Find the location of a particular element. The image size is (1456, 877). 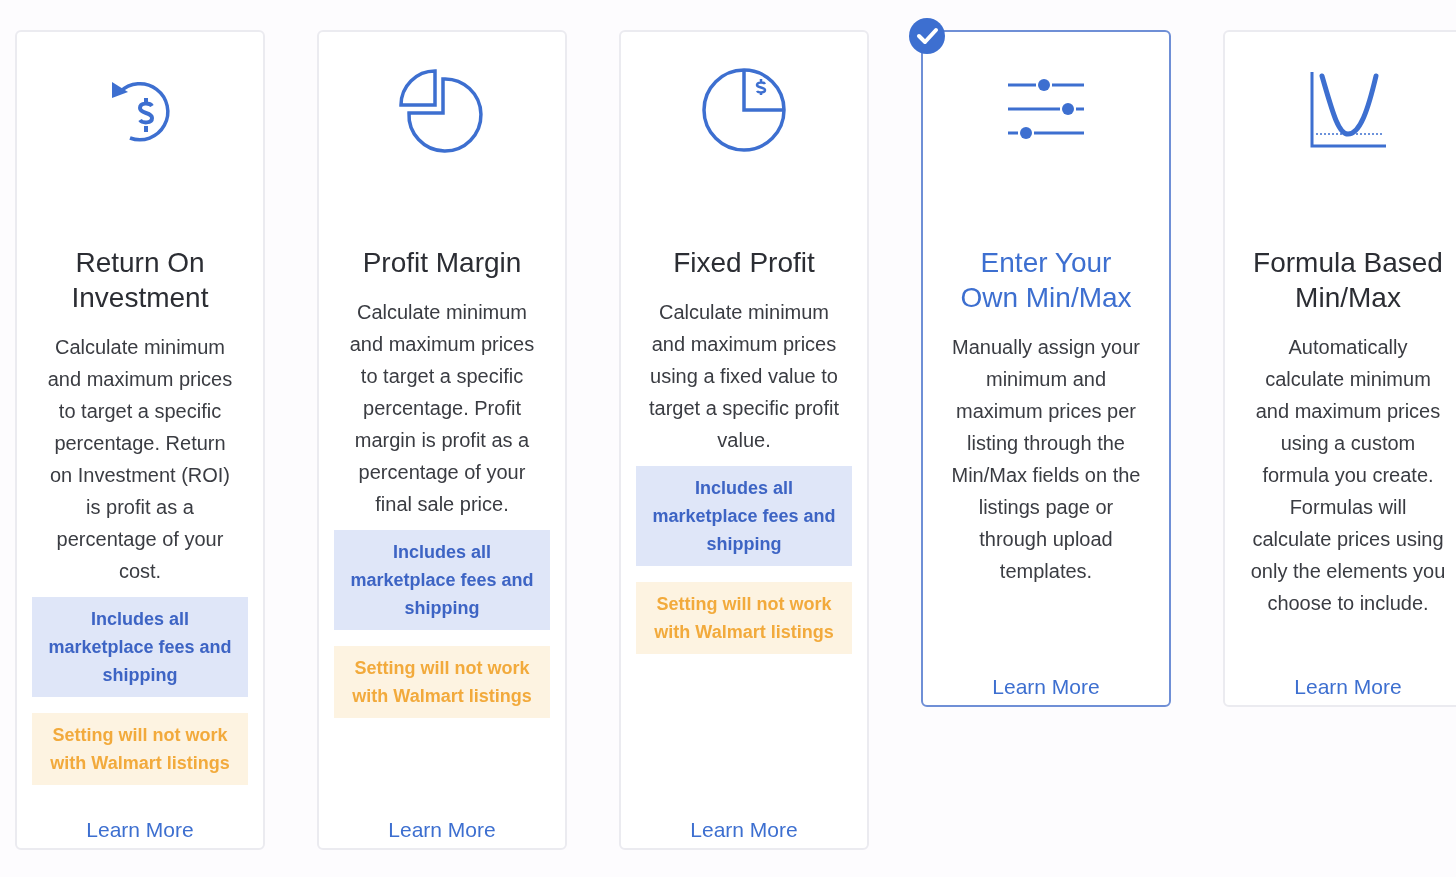

option-card: Formula Based Min/Max Automatically calculate minimum and maximum prices using a custom formula you create. Formulas will calculate prices using only the elements you choose to include. Learn More is located at coordinates (1339, 368).